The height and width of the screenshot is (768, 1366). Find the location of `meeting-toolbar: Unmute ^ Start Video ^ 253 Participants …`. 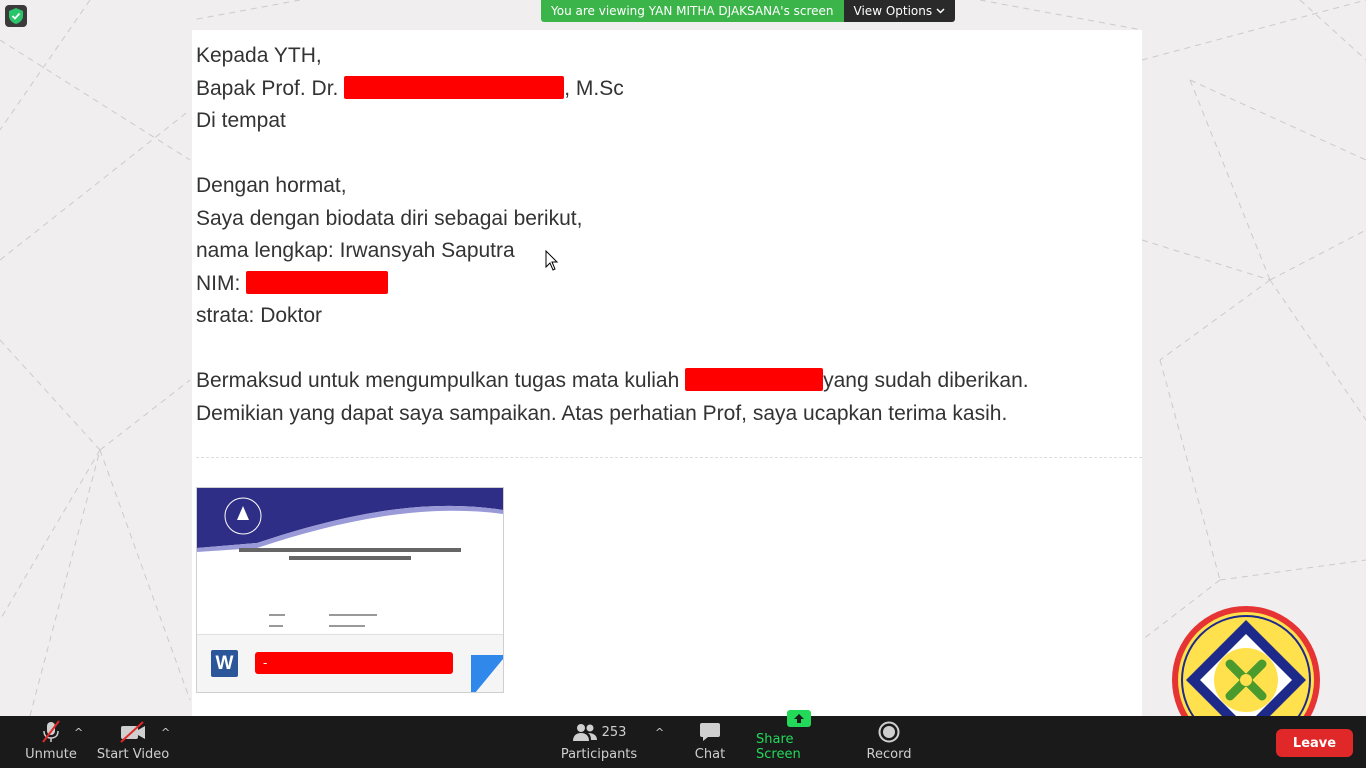

meeting-toolbar: Unmute ^ Start Video ^ 253 Participants … is located at coordinates (683, 739).